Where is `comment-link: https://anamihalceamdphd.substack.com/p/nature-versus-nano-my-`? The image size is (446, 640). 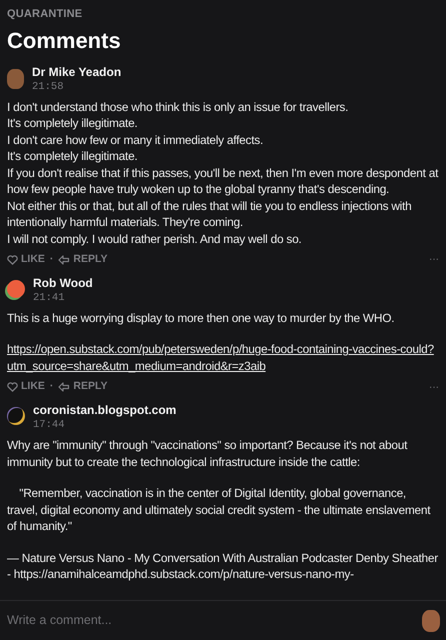 comment-link: https://anamihalceamdphd.substack.com/p/nature-versus-nano-my- is located at coordinates (184, 574).